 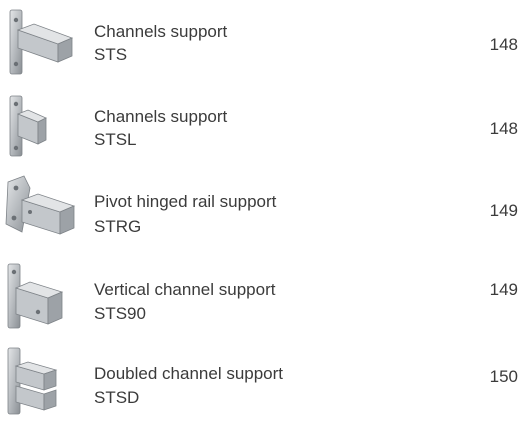 What do you see at coordinates (38, 42) in the screenshot?
I see `channel-support-icon` at bounding box center [38, 42].